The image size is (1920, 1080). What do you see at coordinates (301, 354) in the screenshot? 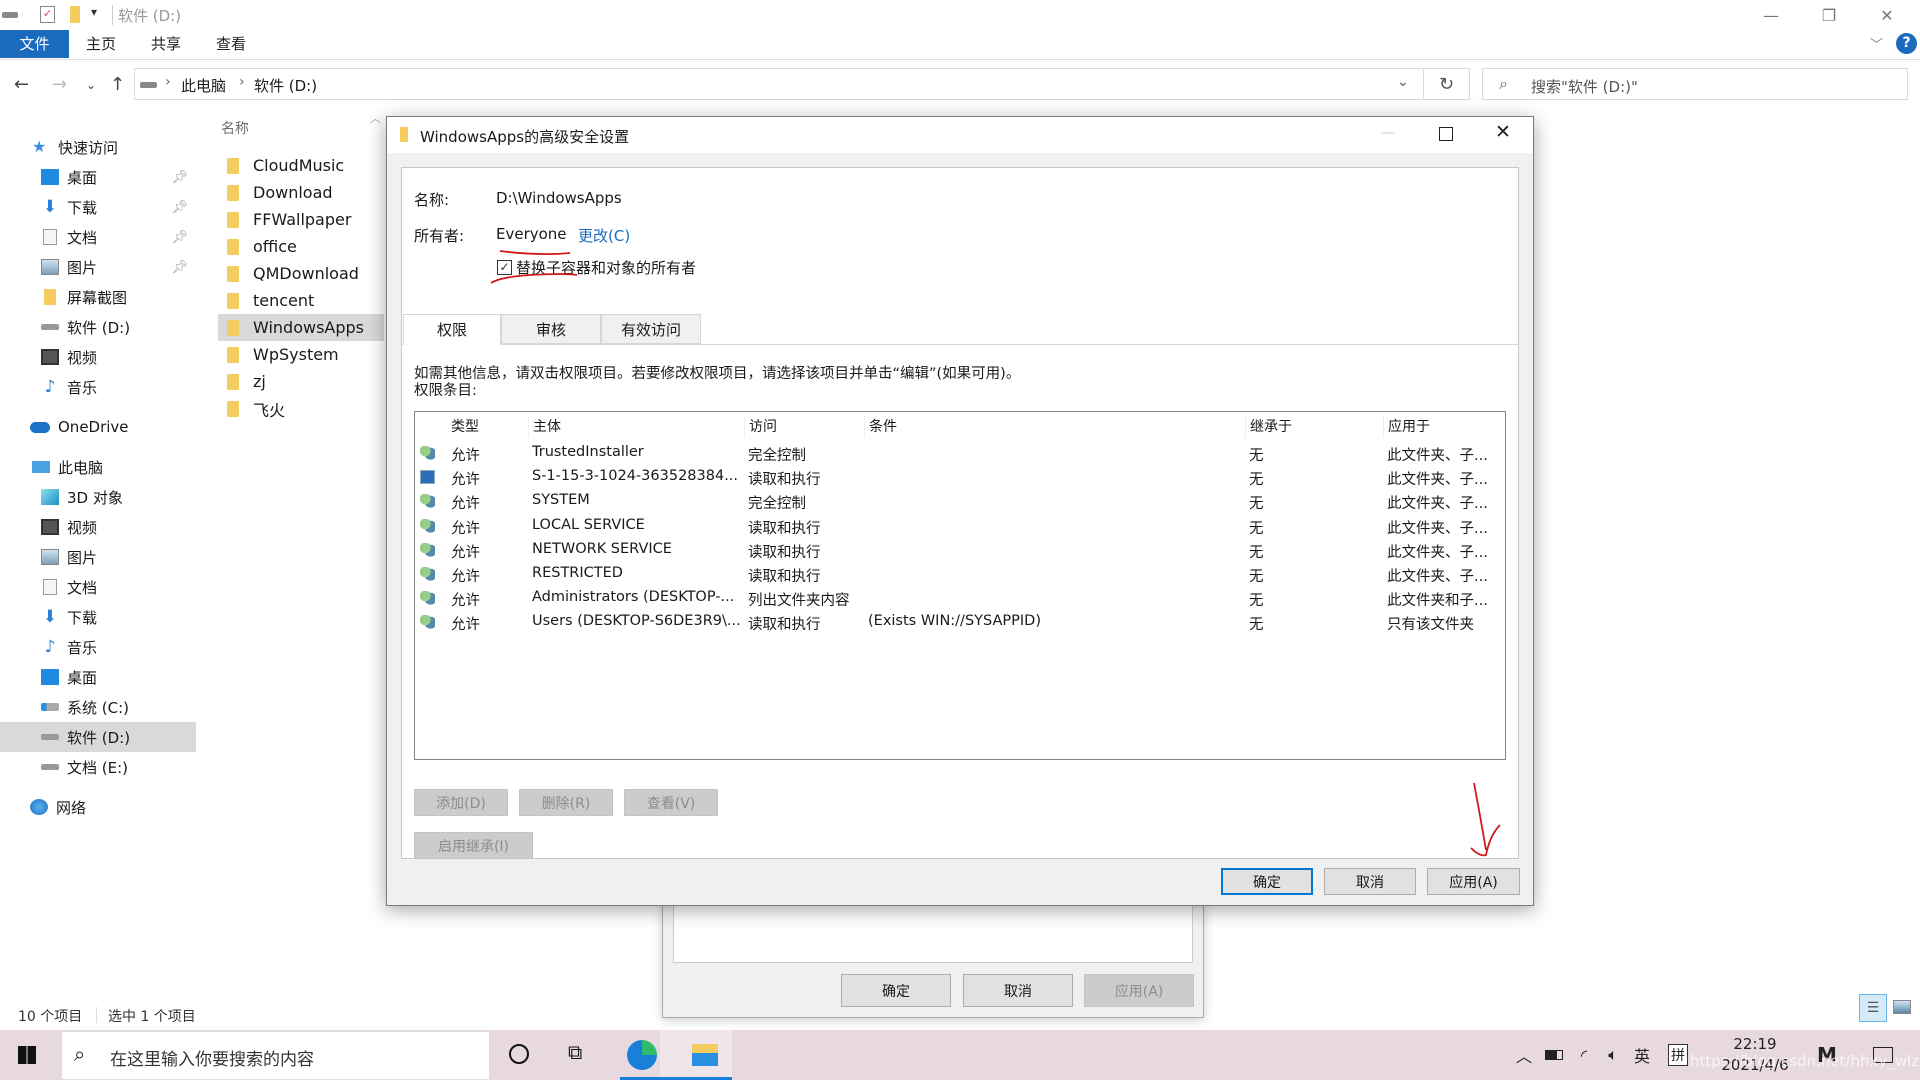
I see `file-list-item: WpSystem` at bounding box center [301, 354].